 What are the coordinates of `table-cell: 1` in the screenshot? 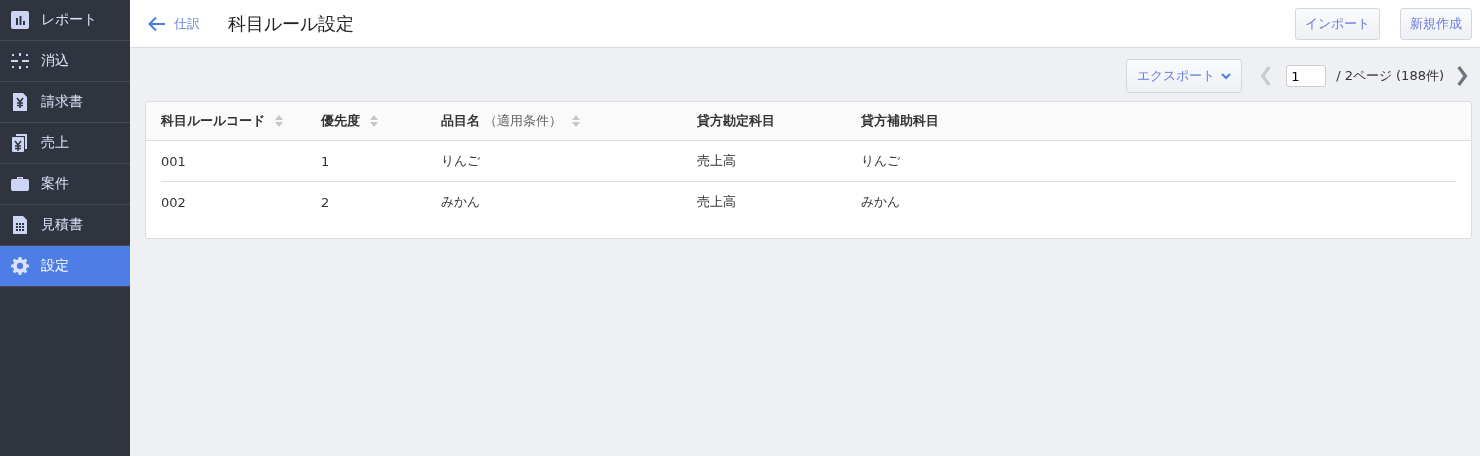 It's located at (325, 161).